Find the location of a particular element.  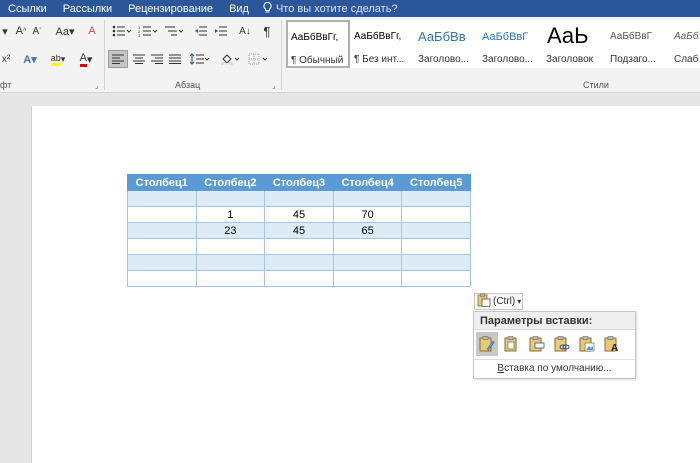

style-sample: АаБбВв is located at coordinates (442, 36).